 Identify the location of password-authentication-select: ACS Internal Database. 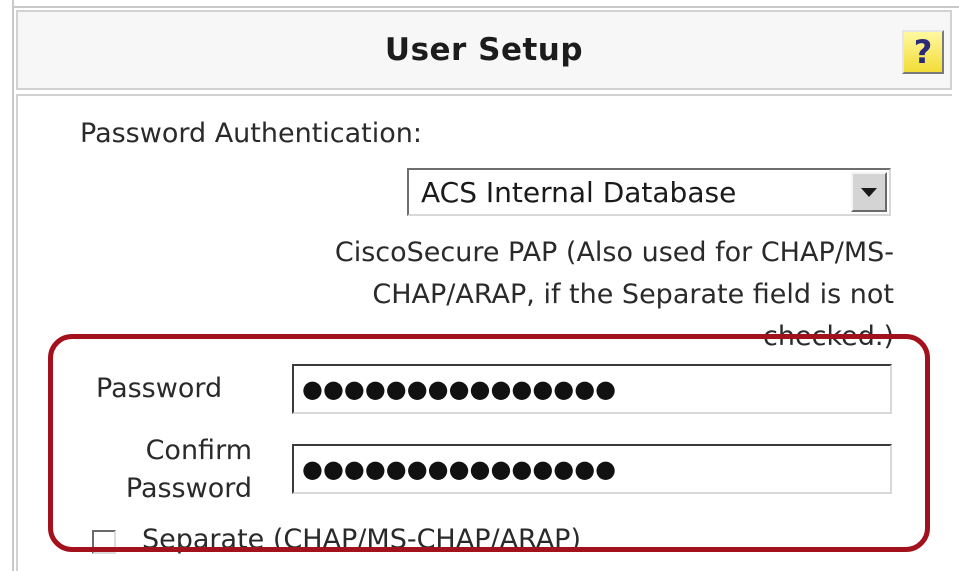
(649, 192).